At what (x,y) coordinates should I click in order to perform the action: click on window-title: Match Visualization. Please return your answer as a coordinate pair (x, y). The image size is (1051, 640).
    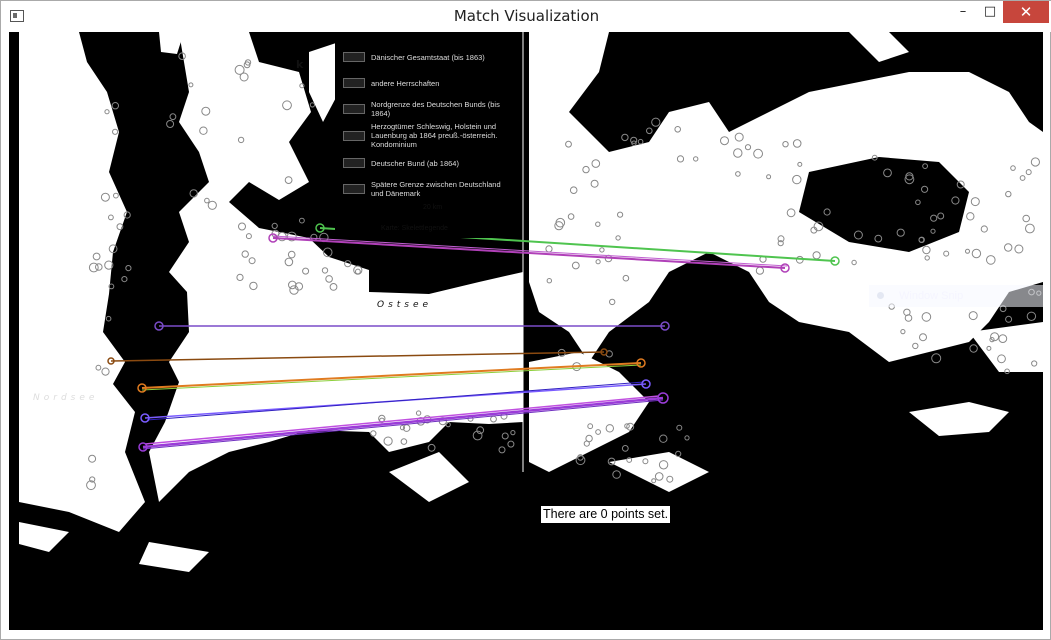
    Looking at the image, I should click on (526, 16).